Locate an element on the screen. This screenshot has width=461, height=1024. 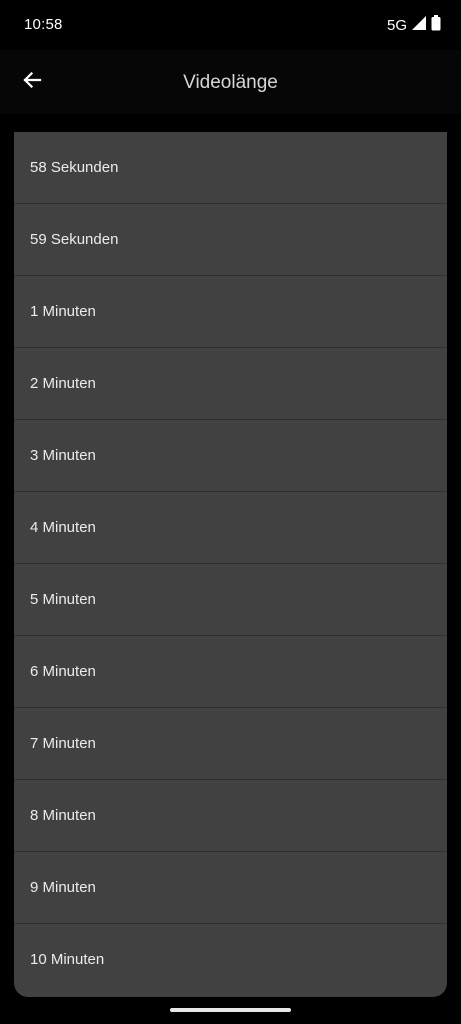
option-2-minutes: 2 Minuten is located at coordinates (230, 384).